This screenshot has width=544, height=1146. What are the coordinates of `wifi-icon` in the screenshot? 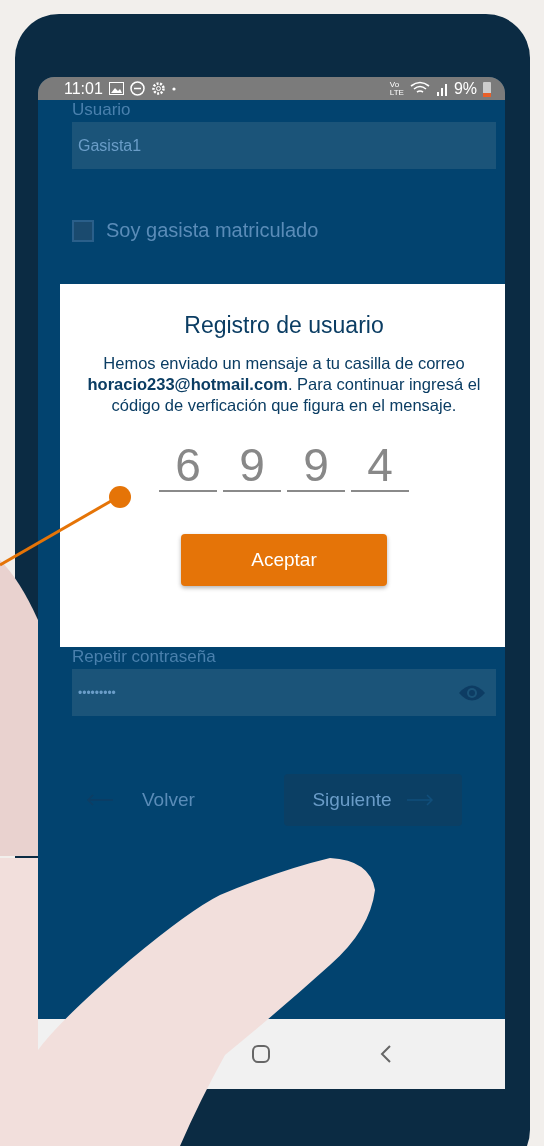 It's located at (419, 88).